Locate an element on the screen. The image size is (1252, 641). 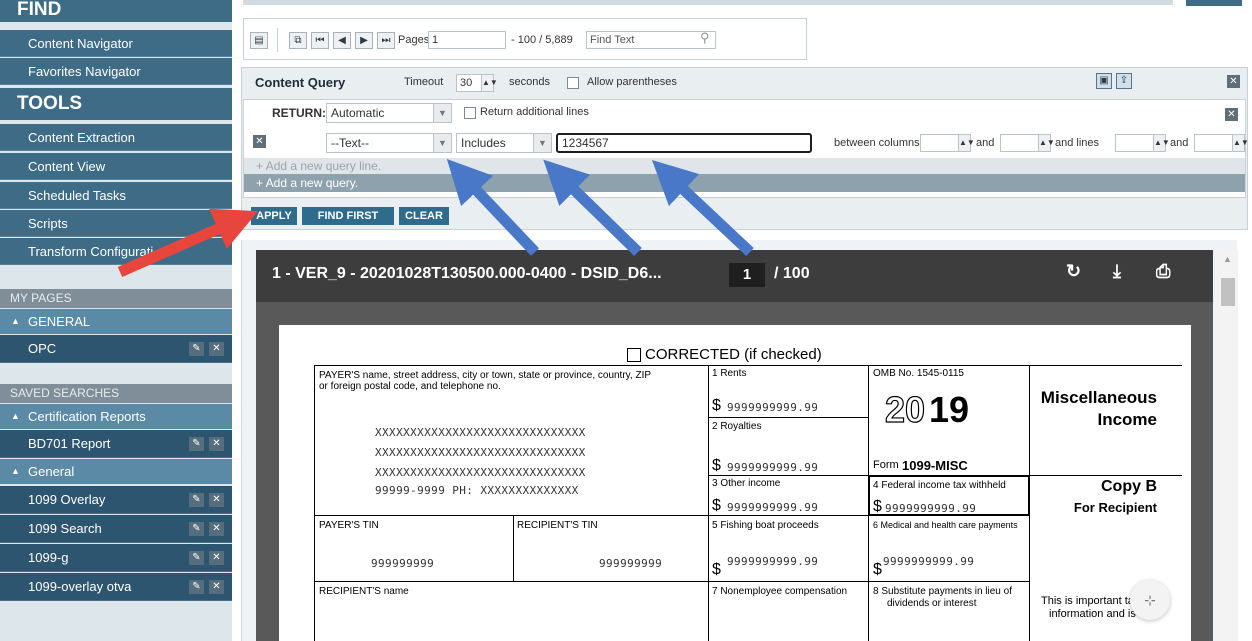
timeout-spinner: 30 ▲▼ is located at coordinates (477, 83).